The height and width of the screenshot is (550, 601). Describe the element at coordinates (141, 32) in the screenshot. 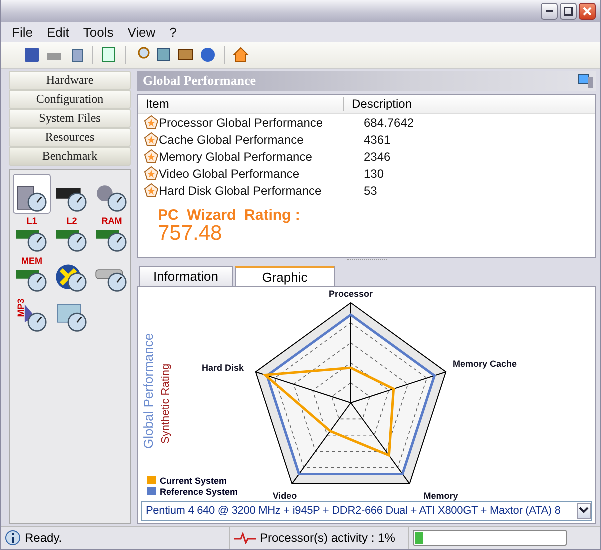

I see `menu-item: View` at that location.